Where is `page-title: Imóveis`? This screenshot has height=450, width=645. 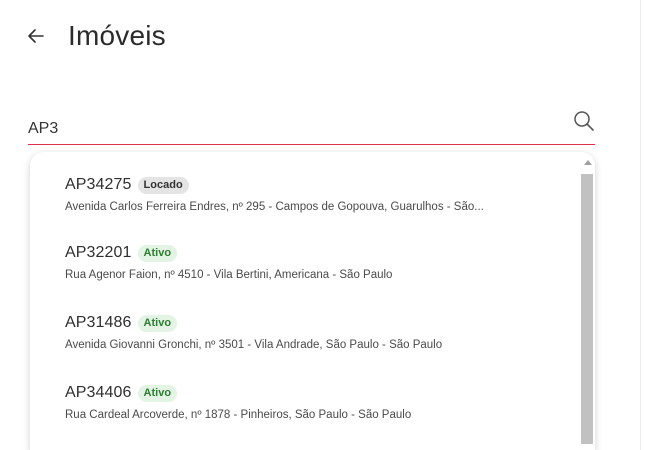
page-title: Imóveis is located at coordinates (117, 35).